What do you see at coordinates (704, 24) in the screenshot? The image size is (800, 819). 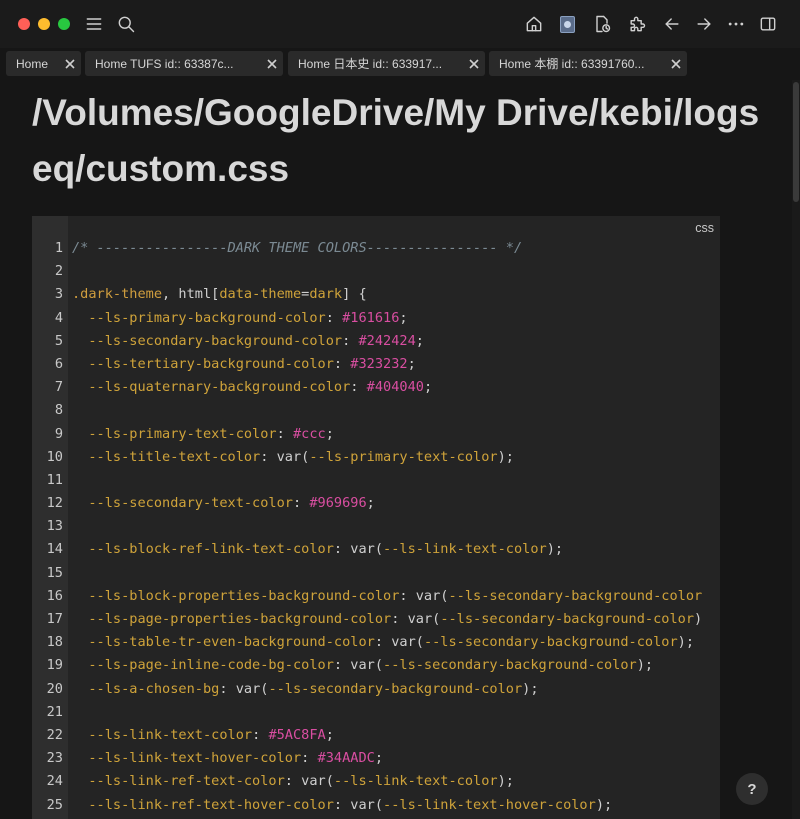 I see `arrow-right-icon` at bounding box center [704, 24].